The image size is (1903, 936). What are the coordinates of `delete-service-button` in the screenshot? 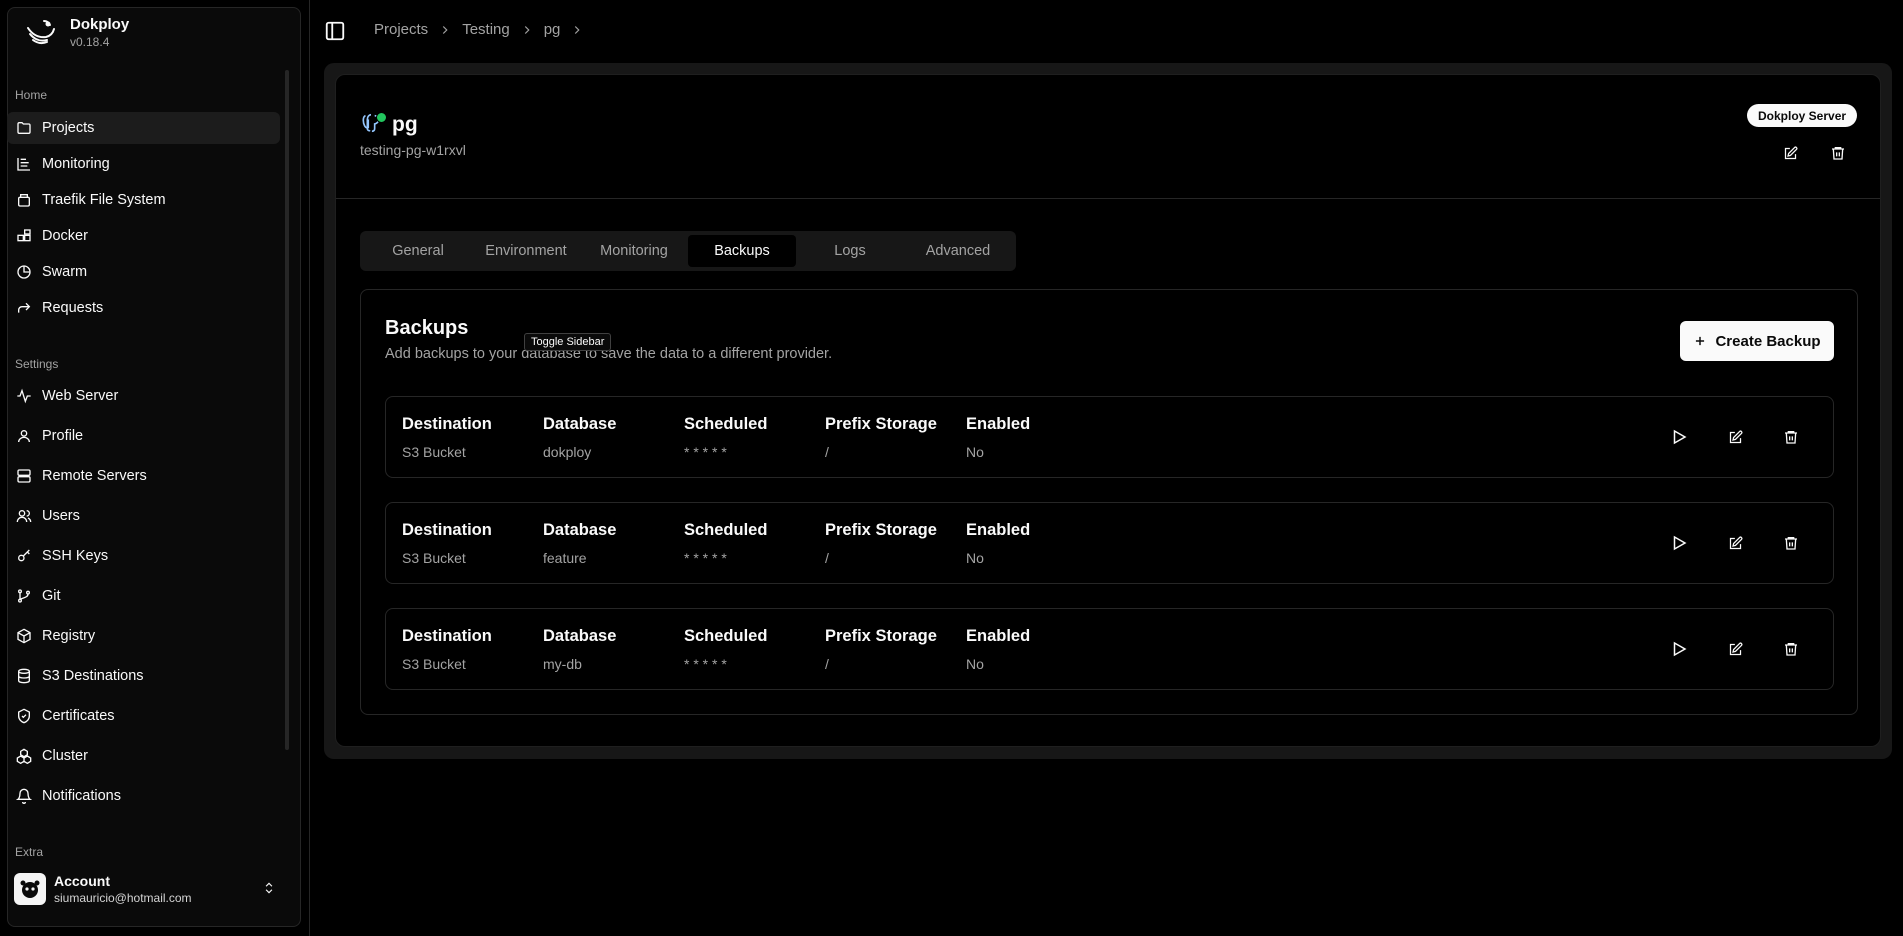 It's located at (1838, 153).